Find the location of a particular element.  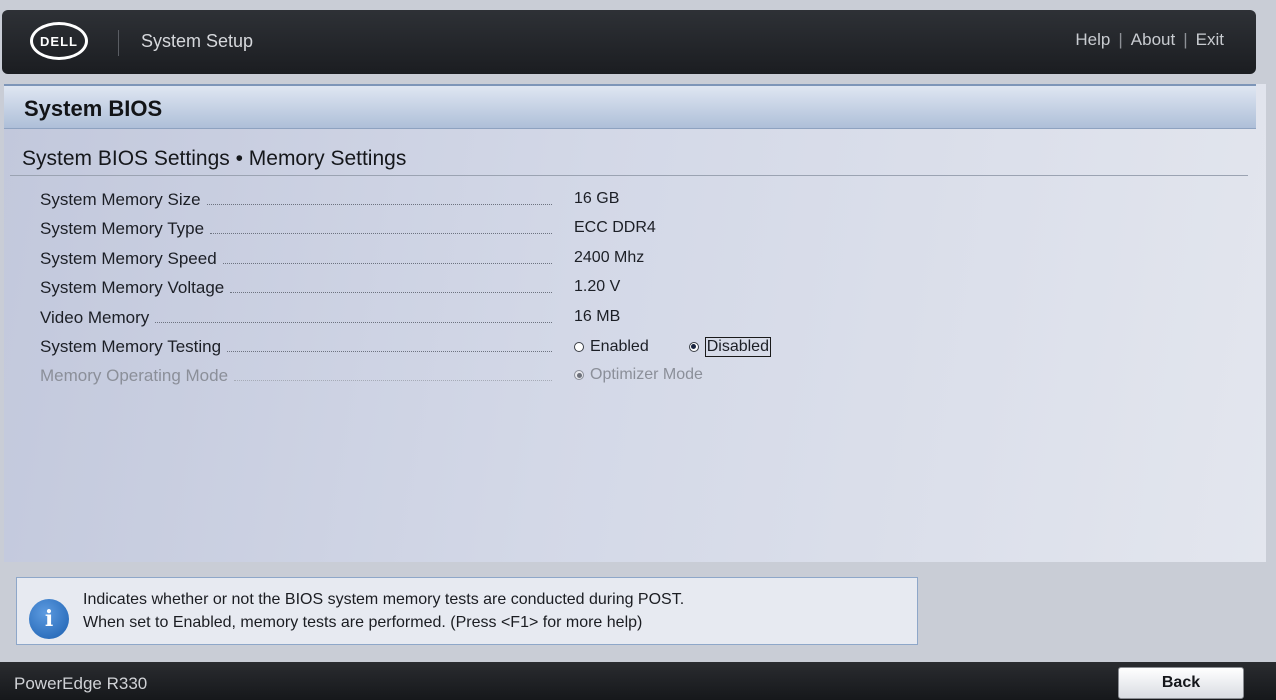

radio-unchecked-icon is located at coordinates (579, 346).